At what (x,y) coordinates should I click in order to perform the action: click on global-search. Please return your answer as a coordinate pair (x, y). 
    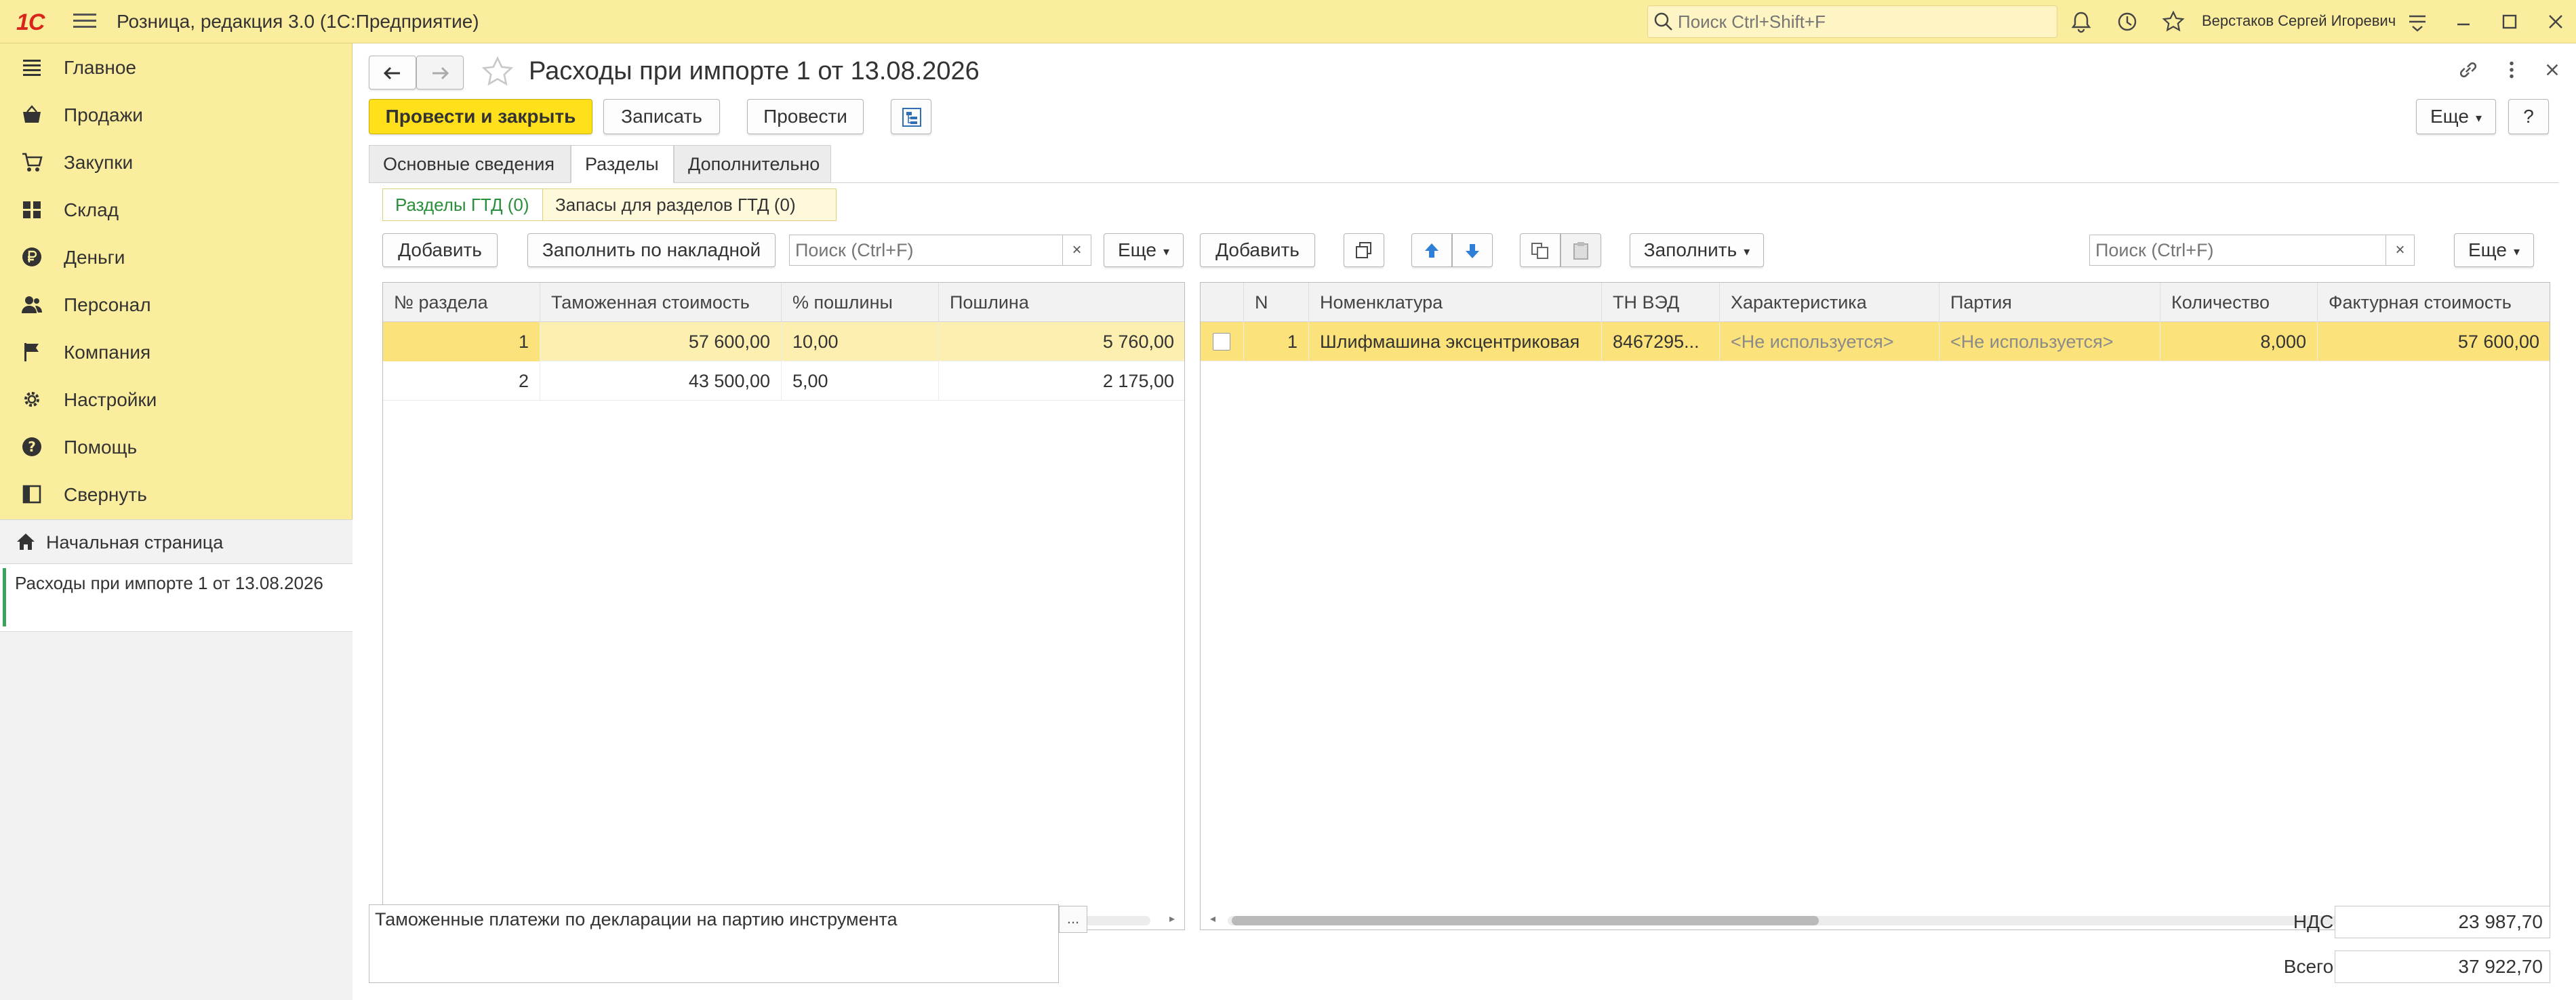
    Looking at the image, I should click on (1852, 21).